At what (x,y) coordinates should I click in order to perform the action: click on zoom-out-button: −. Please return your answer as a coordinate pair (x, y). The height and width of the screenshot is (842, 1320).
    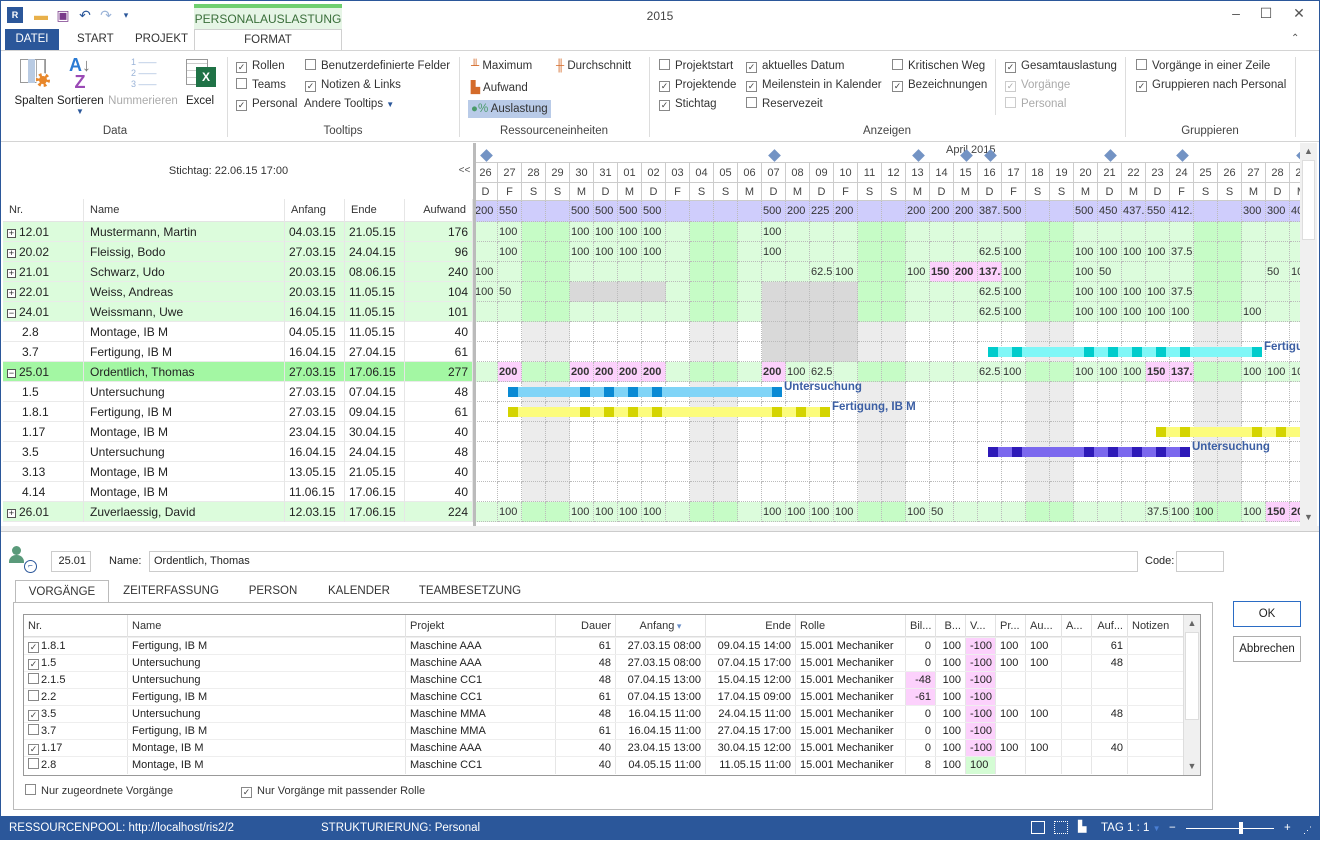
    Looking at the image, I should click on (1172, 828).